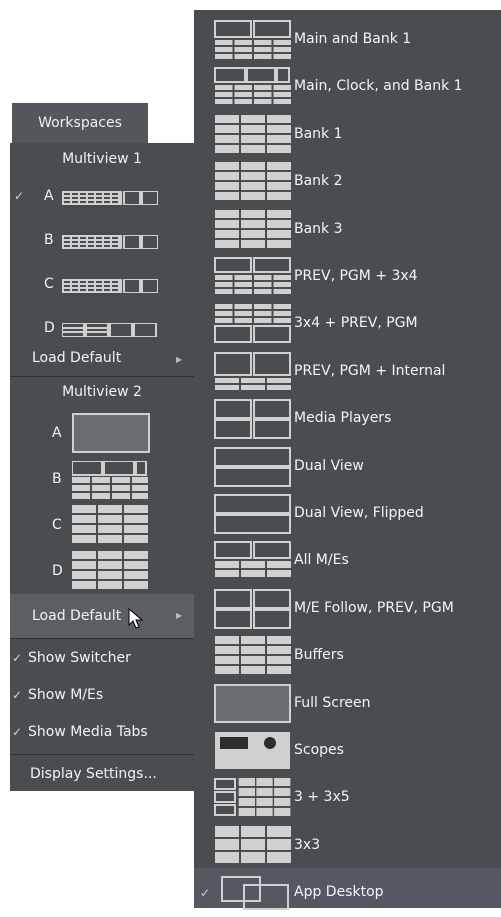 This screenshot has width=501, height=917. I want to click on layout-item: Bank 1, so click(347, 135).